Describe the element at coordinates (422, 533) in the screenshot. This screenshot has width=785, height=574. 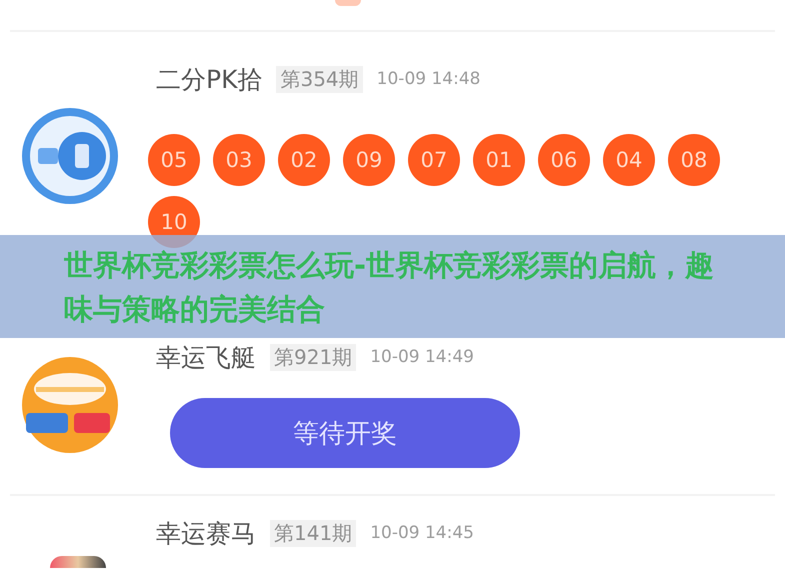
I see `draw-time: 10-09 14:45` at that location.